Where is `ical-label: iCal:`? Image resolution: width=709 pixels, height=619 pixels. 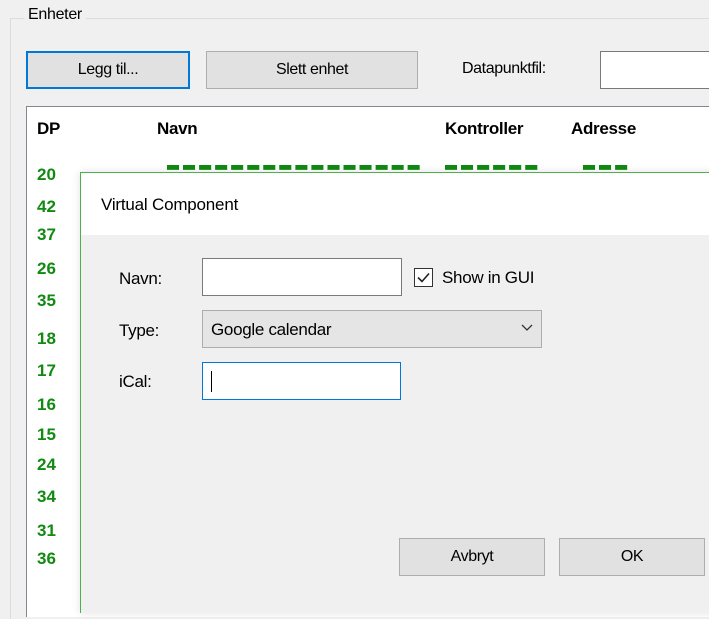 ical-label: iCal: is located at coordinates (135, 381).